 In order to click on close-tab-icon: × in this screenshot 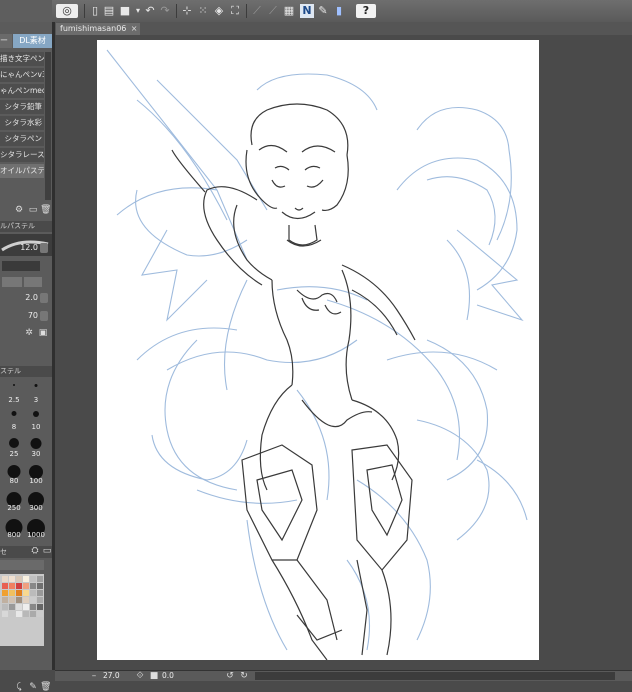, I will do `click(134, 29)`.